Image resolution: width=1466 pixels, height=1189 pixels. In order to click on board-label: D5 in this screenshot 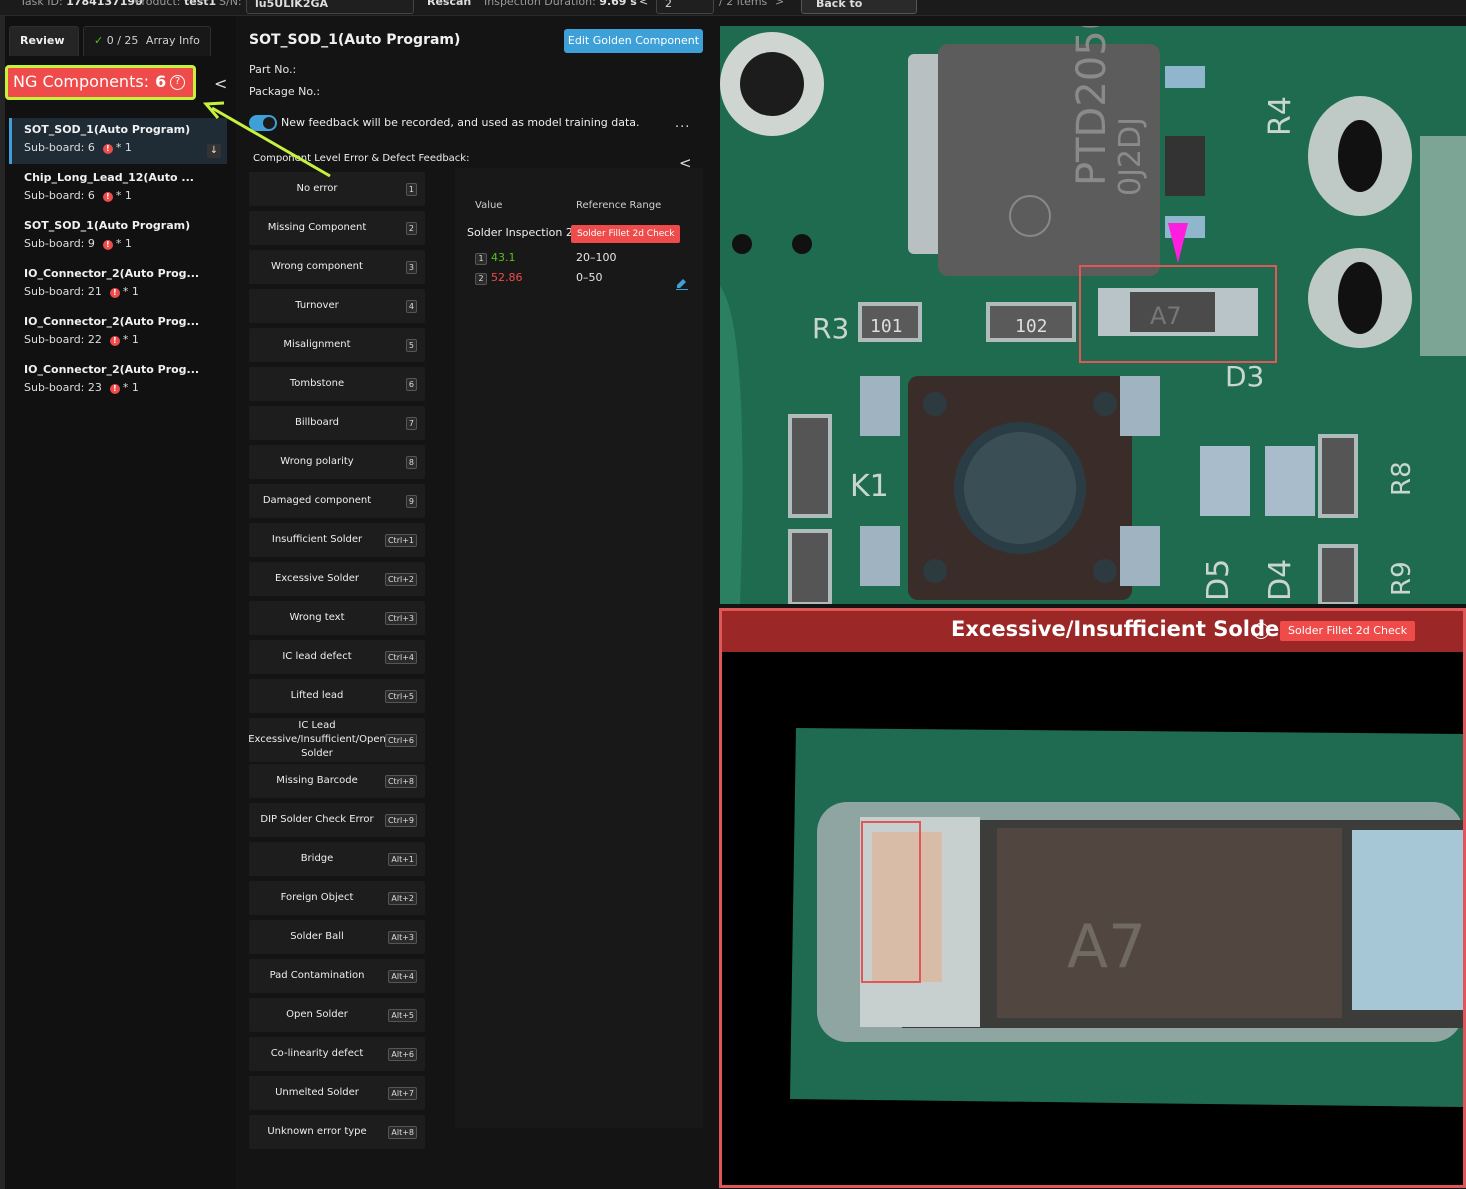, I will do `click(1218, 580)`.